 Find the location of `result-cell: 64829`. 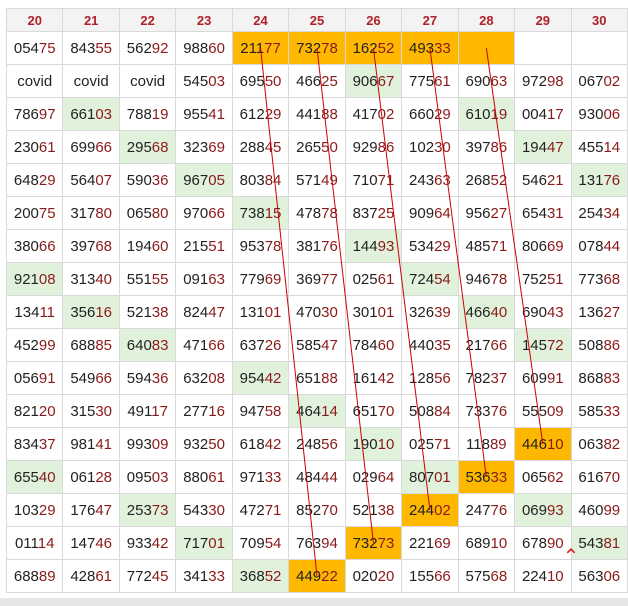

result-cell: 64829 is located at coordinates (34, 180).